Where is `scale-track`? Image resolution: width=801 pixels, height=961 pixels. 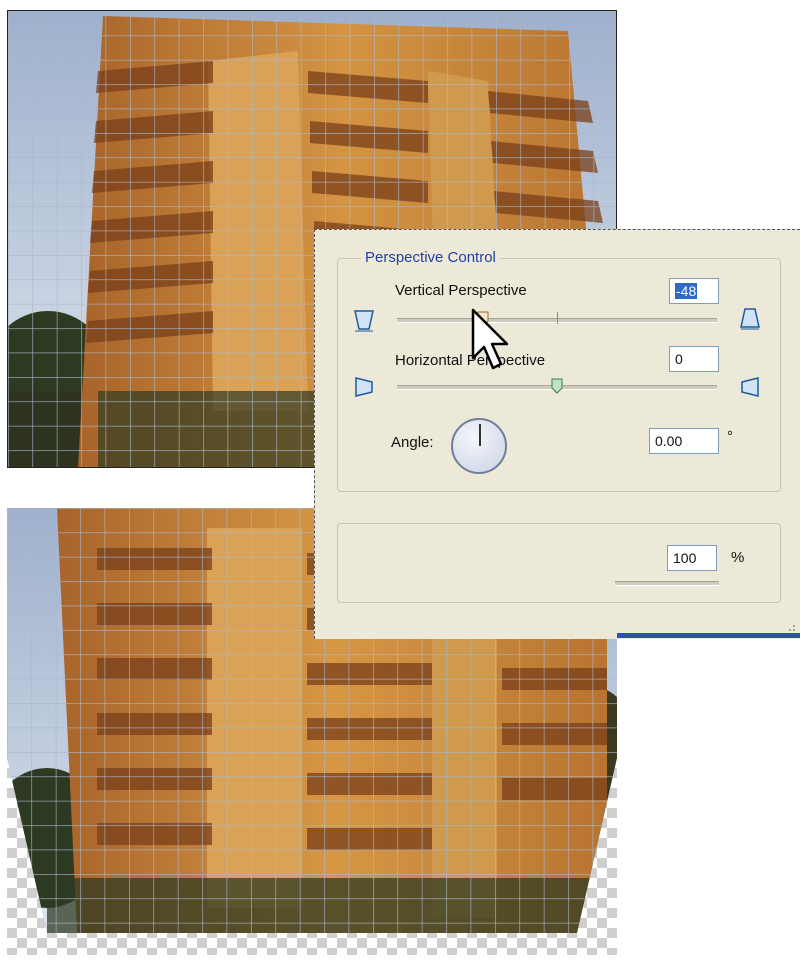
scale-track is located at coordinates (667, 583).